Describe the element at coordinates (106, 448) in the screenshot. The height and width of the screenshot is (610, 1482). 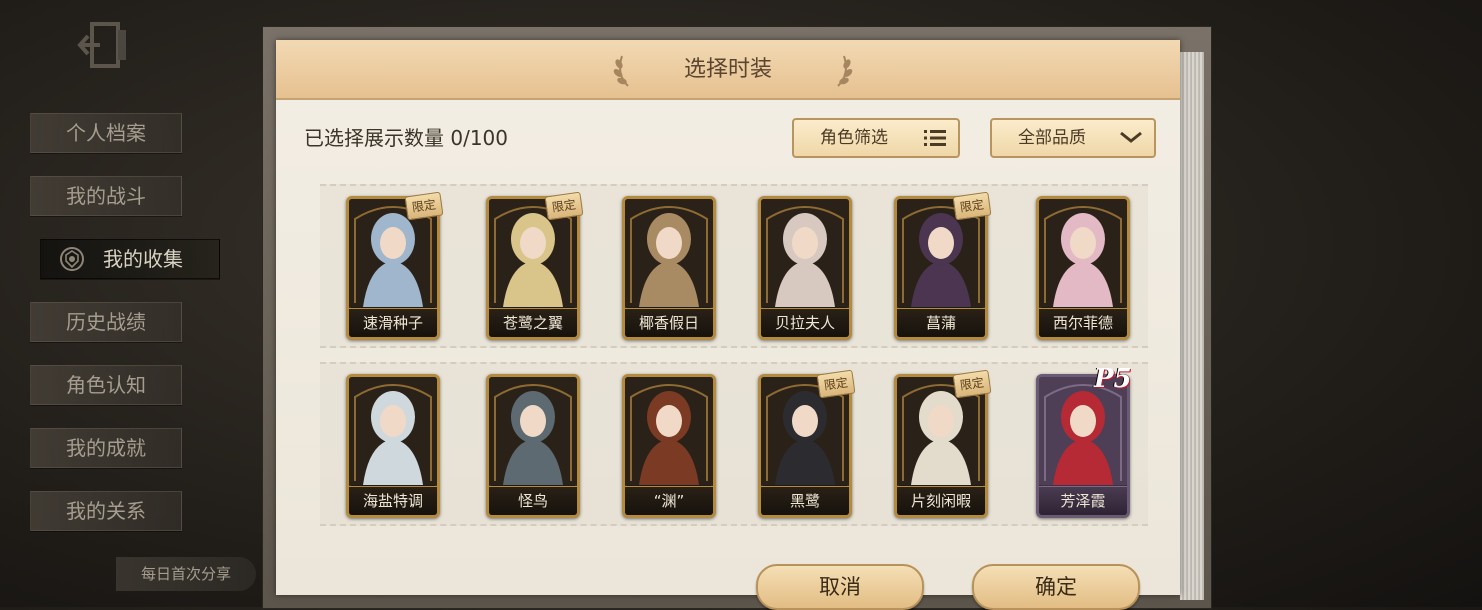
I see `sidebar-item-achievements: 我的成就` at that location.